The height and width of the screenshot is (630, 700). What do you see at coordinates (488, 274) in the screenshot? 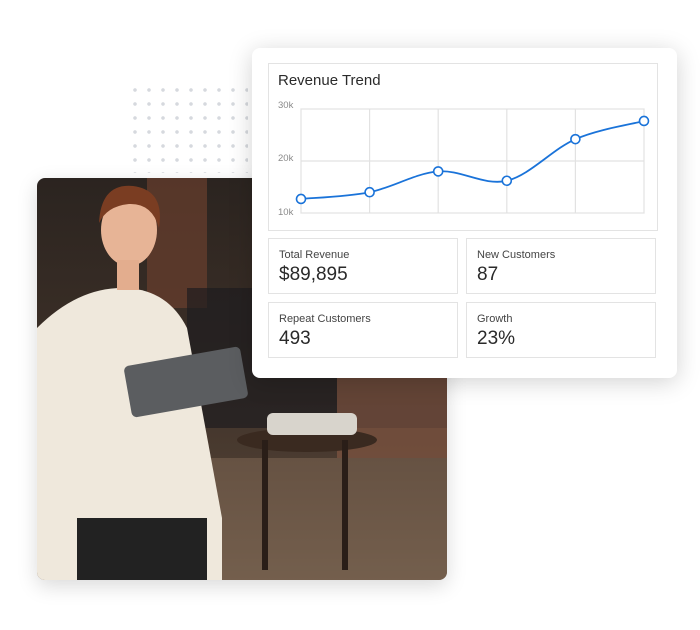
I see `stat-value: 87` at bounding box center [488, 274].